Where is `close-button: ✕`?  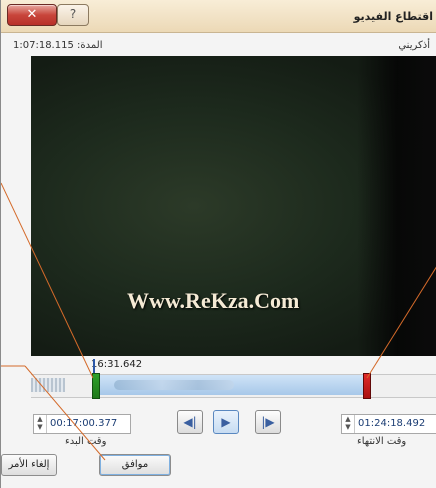 close-button: ✕ is located at coordinates (32, 15).